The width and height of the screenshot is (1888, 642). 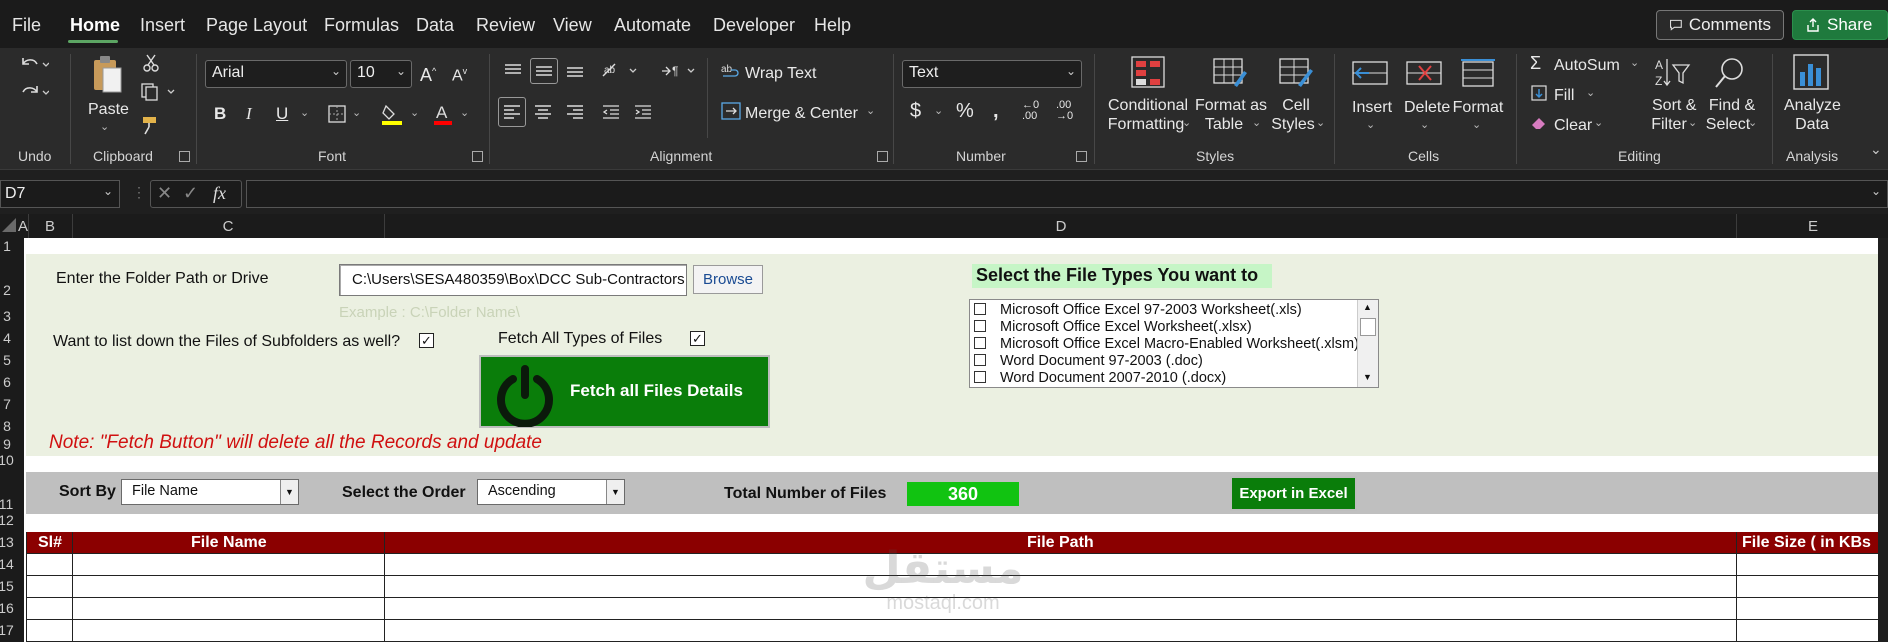 I want to click on column-header-a: A, so click(x=23, y=226).